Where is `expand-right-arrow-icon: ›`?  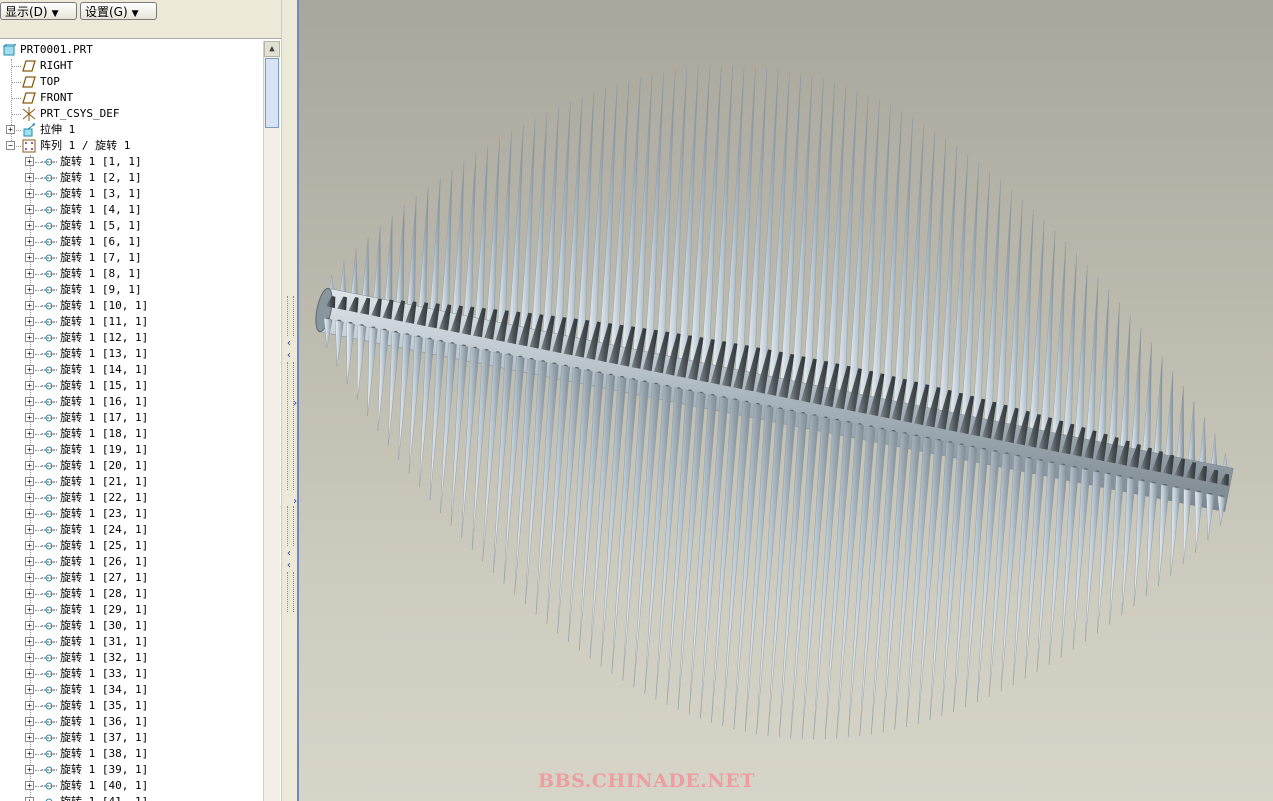 expand-right-arrow-icon: › is located at coordinates (295, 403).